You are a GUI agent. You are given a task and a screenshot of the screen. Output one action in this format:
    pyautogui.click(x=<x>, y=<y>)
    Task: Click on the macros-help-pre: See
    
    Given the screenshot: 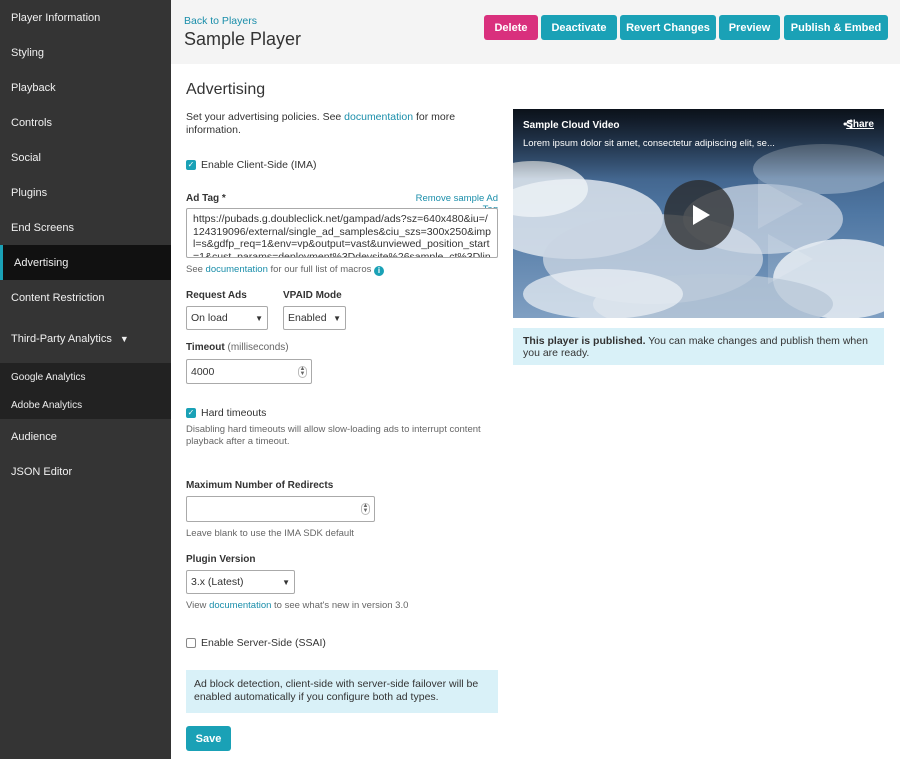 What is the action you would take?
    pyautogui.click(x=196, y=269)
    